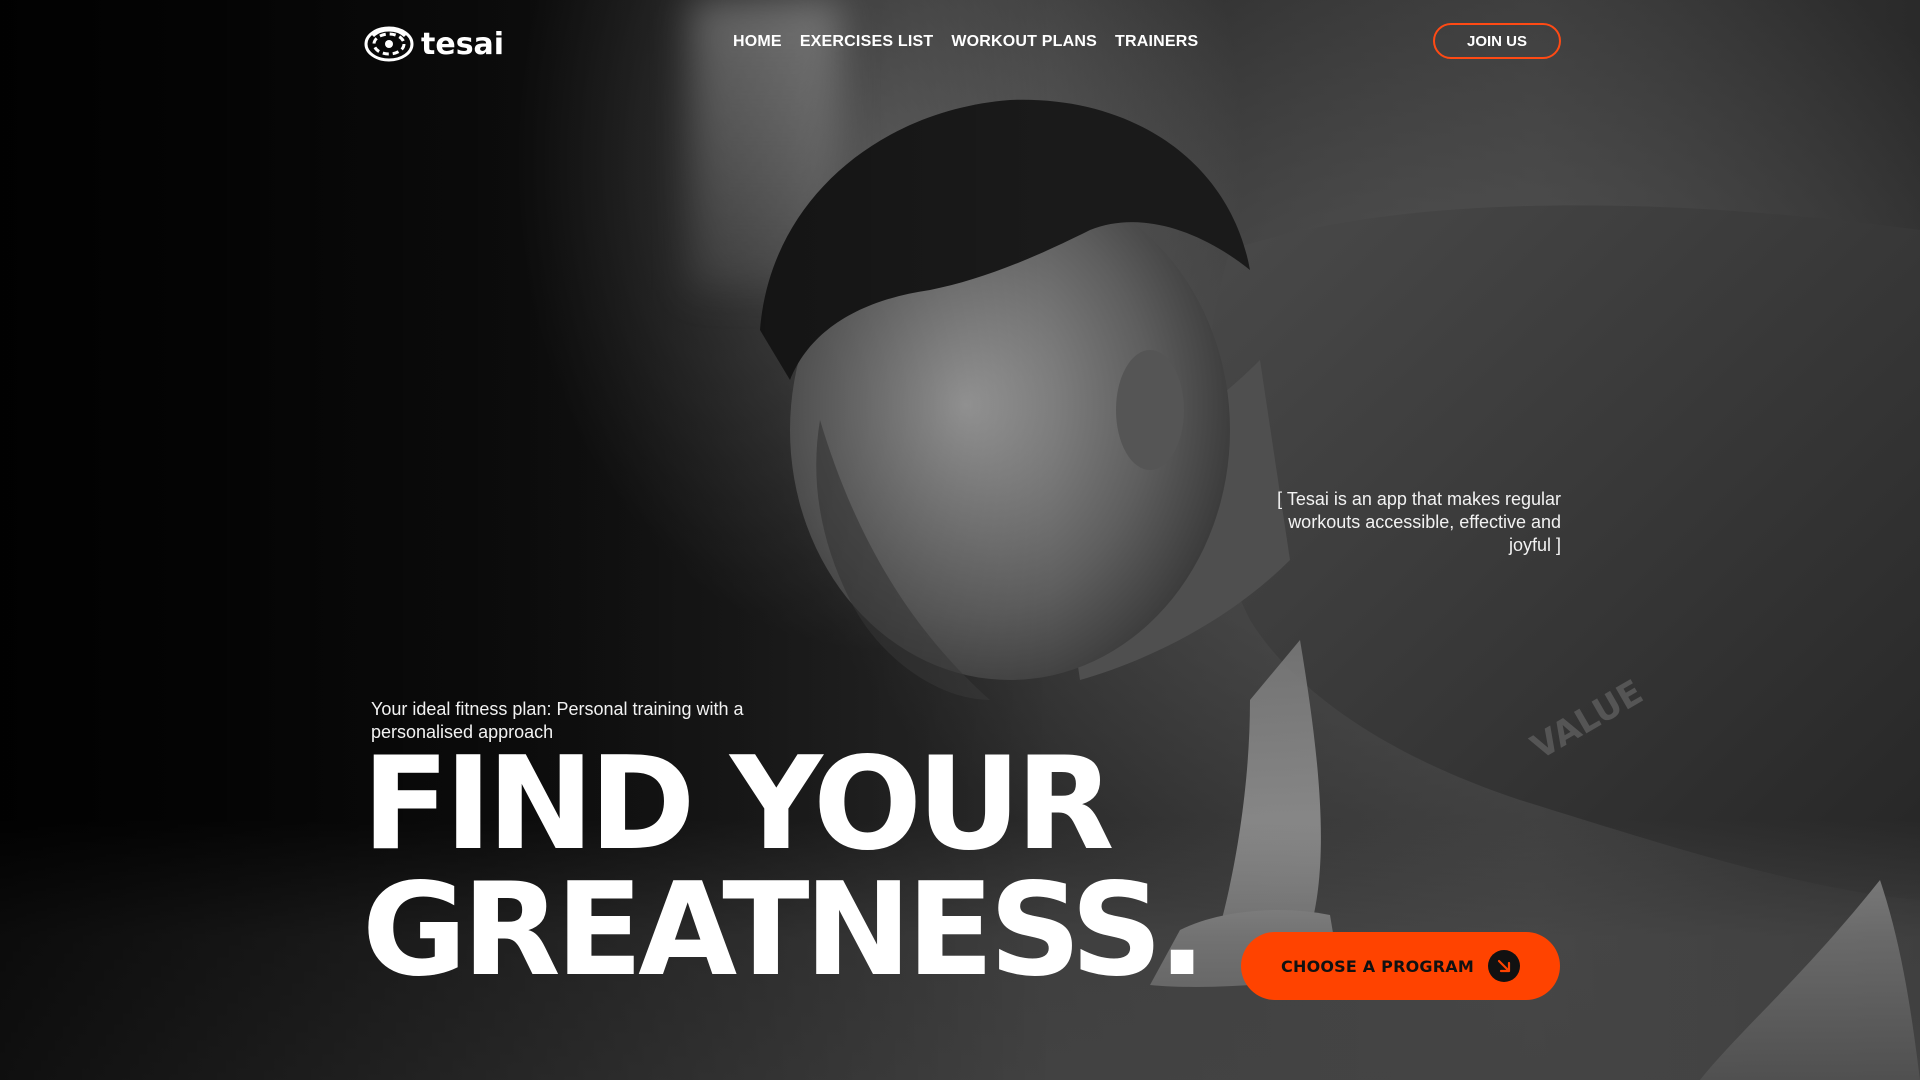  I want to click on swirl-logo-icon, so click(389, 44).